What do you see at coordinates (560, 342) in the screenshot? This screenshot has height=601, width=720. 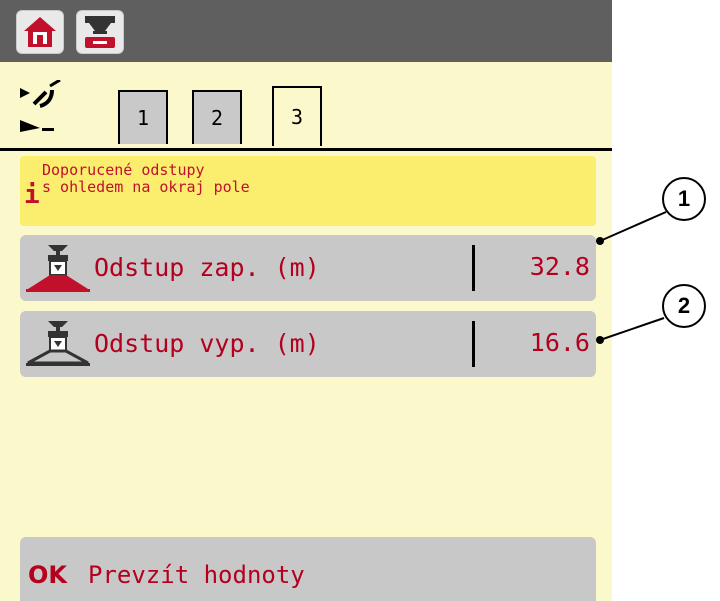 I see `distance-off-value: 16.6` at bounding box center [560, 342].